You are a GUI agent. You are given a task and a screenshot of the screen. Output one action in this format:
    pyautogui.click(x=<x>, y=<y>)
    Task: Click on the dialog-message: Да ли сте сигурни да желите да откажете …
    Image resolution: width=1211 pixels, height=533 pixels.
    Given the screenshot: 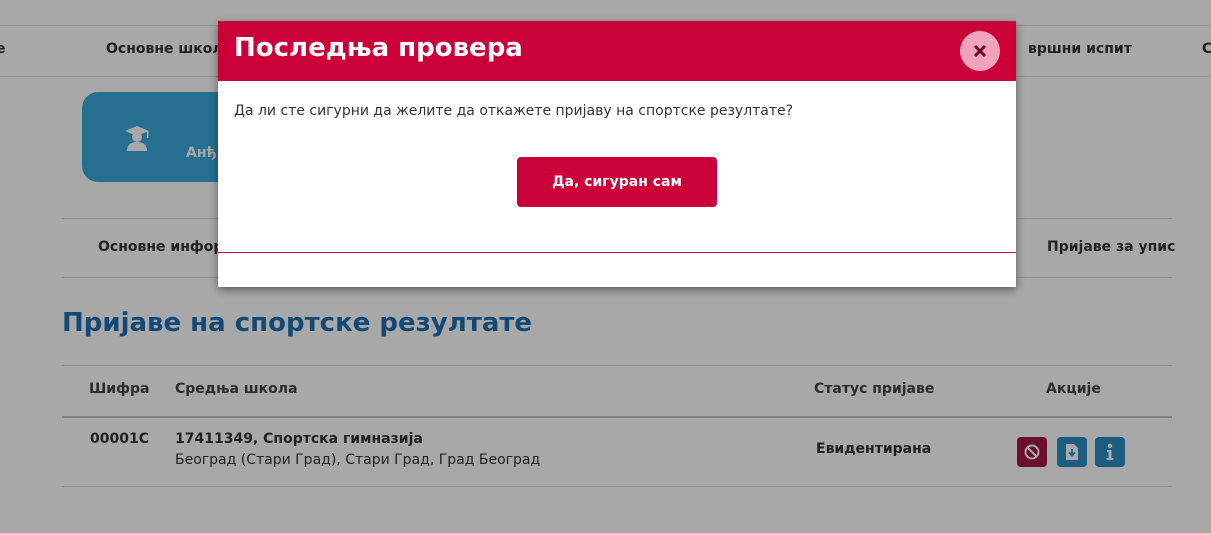 What is the action you would take?
    pyautogui.click(x=514, y=111)
    